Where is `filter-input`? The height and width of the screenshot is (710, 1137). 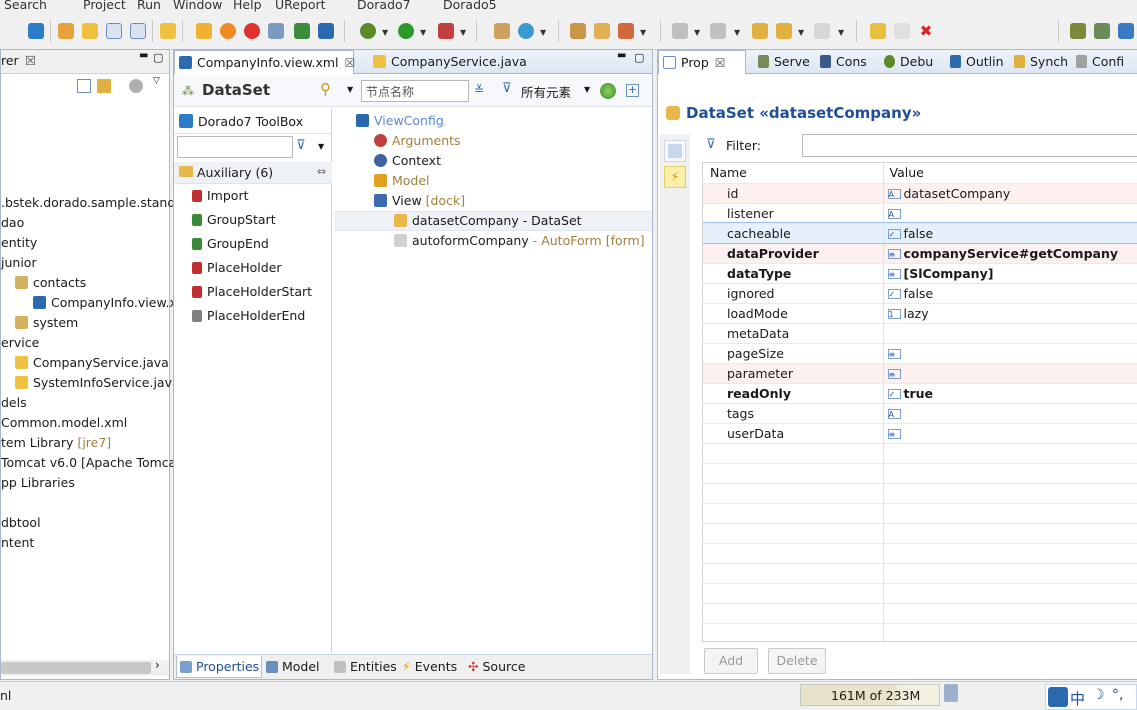 filter-input is located at coordinates (969, 145).